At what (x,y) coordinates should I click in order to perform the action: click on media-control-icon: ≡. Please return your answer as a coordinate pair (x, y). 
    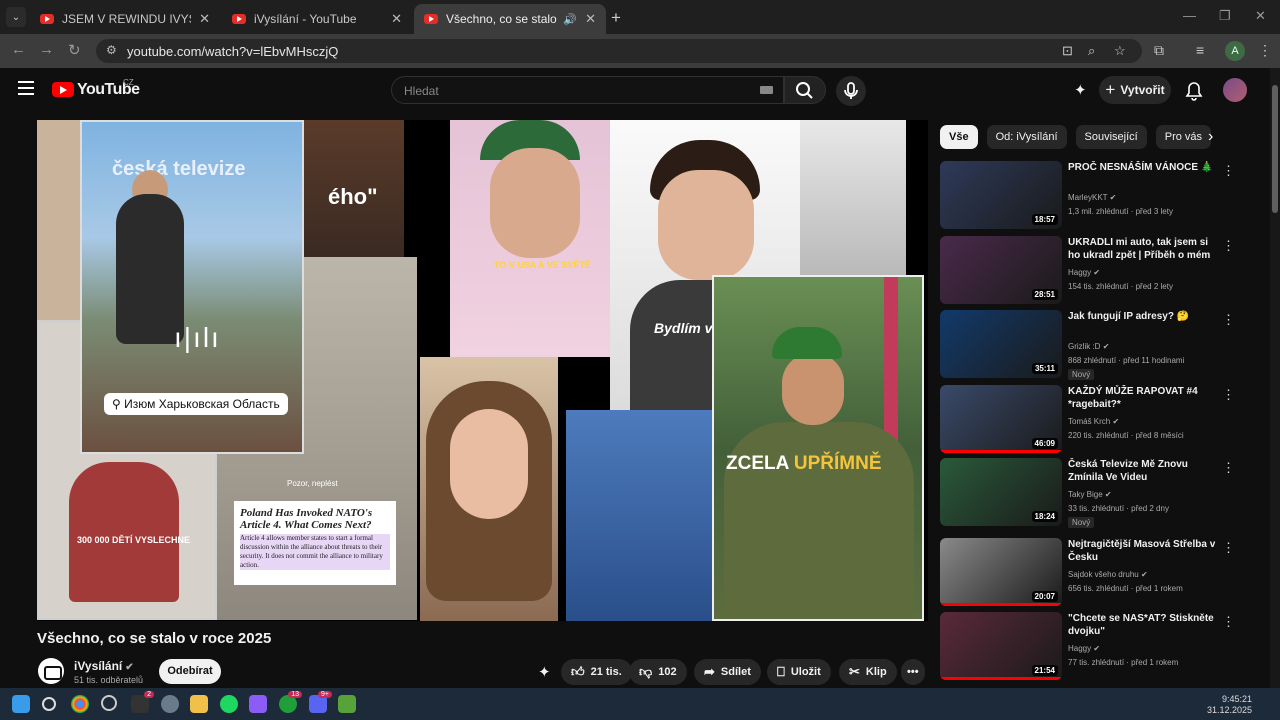
    Looking at the image, I should click on (1200, 50).